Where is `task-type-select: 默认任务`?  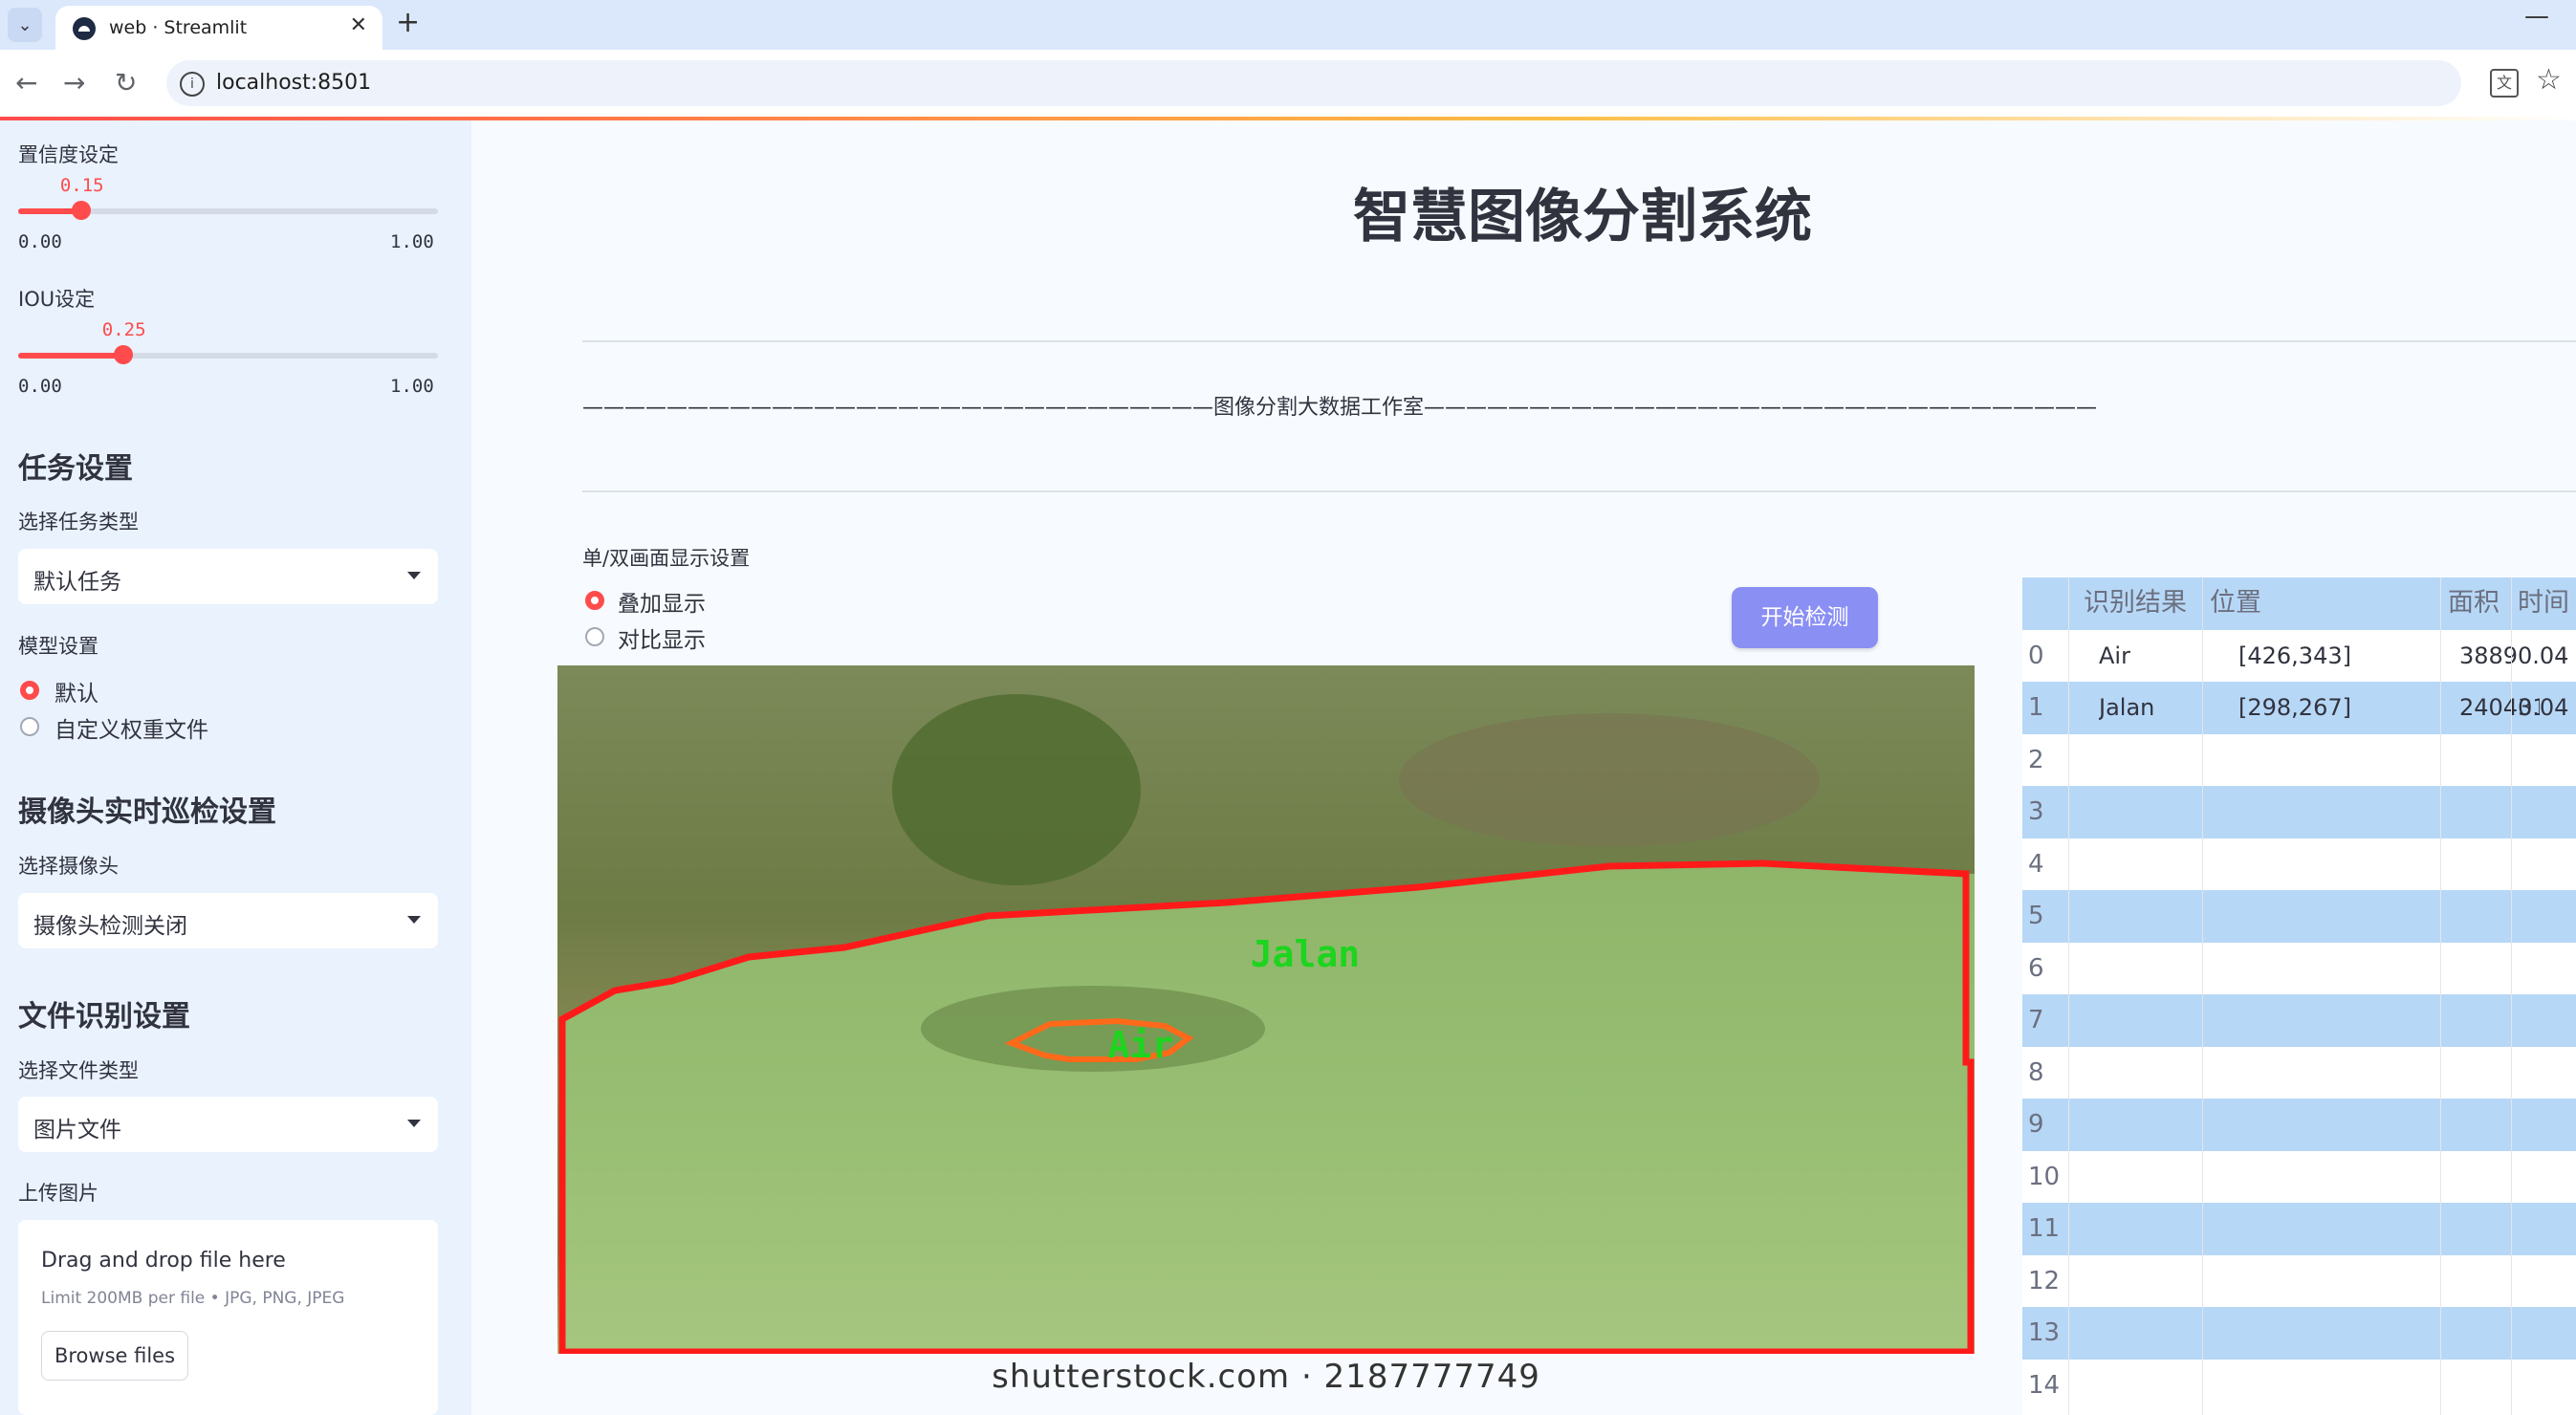
task-type-select: 默认任务 is located at coordinates (228, 577).